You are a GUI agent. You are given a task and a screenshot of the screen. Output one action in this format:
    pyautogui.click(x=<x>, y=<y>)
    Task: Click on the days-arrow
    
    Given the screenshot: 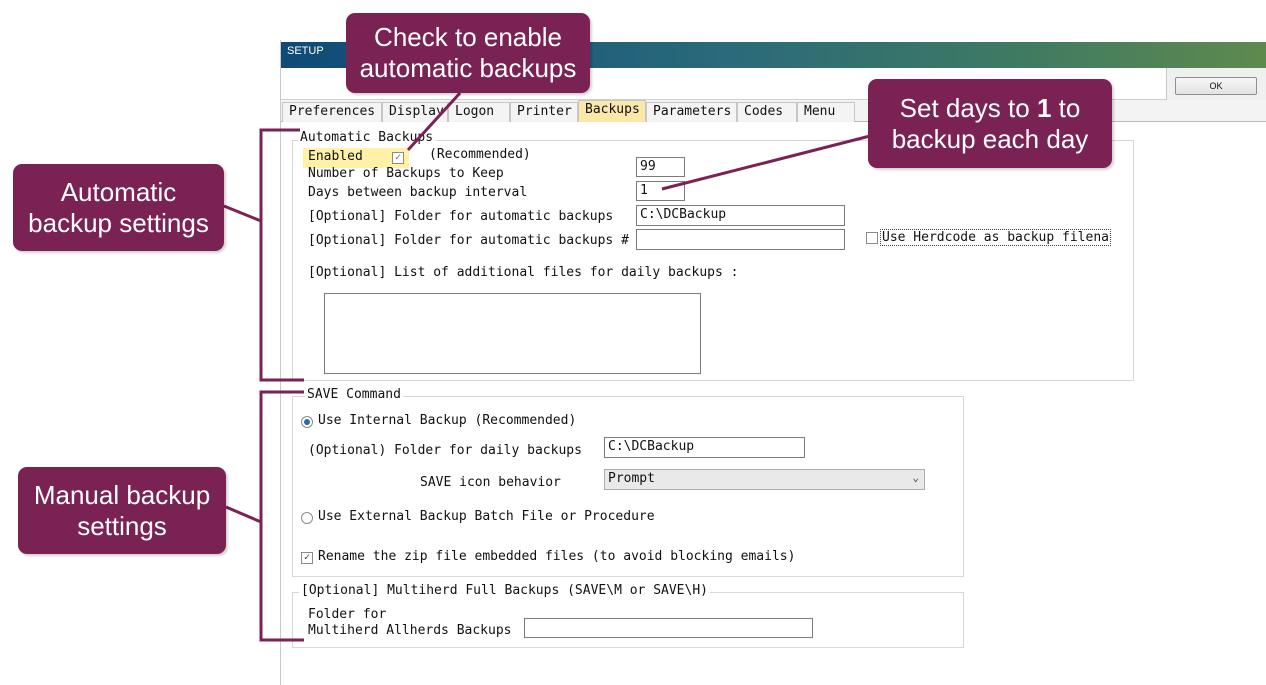 What is the action you would take?
    pyautogui.click(x=766, y=162)
    